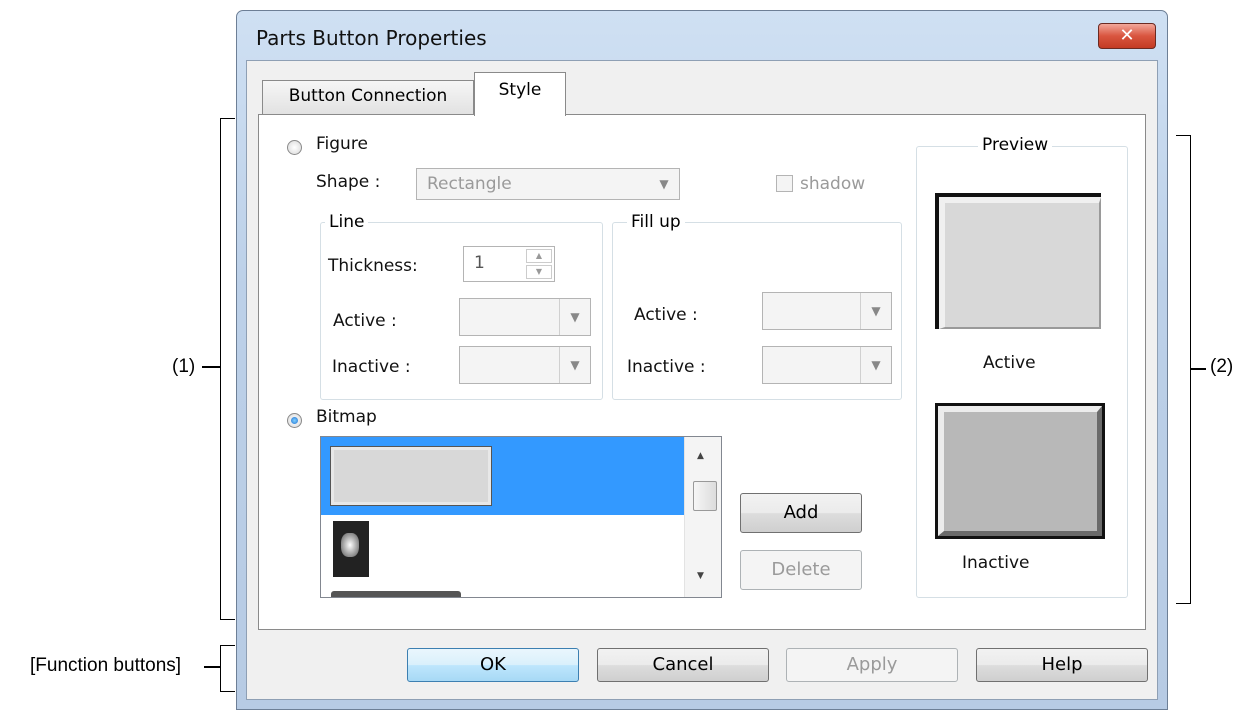 The width and height of the screenshot is (1253, 710). What do you see at coordinates (705, 496) in the screenshot?
I see `scrollbar-thumb` at bounding box center [705, 496].